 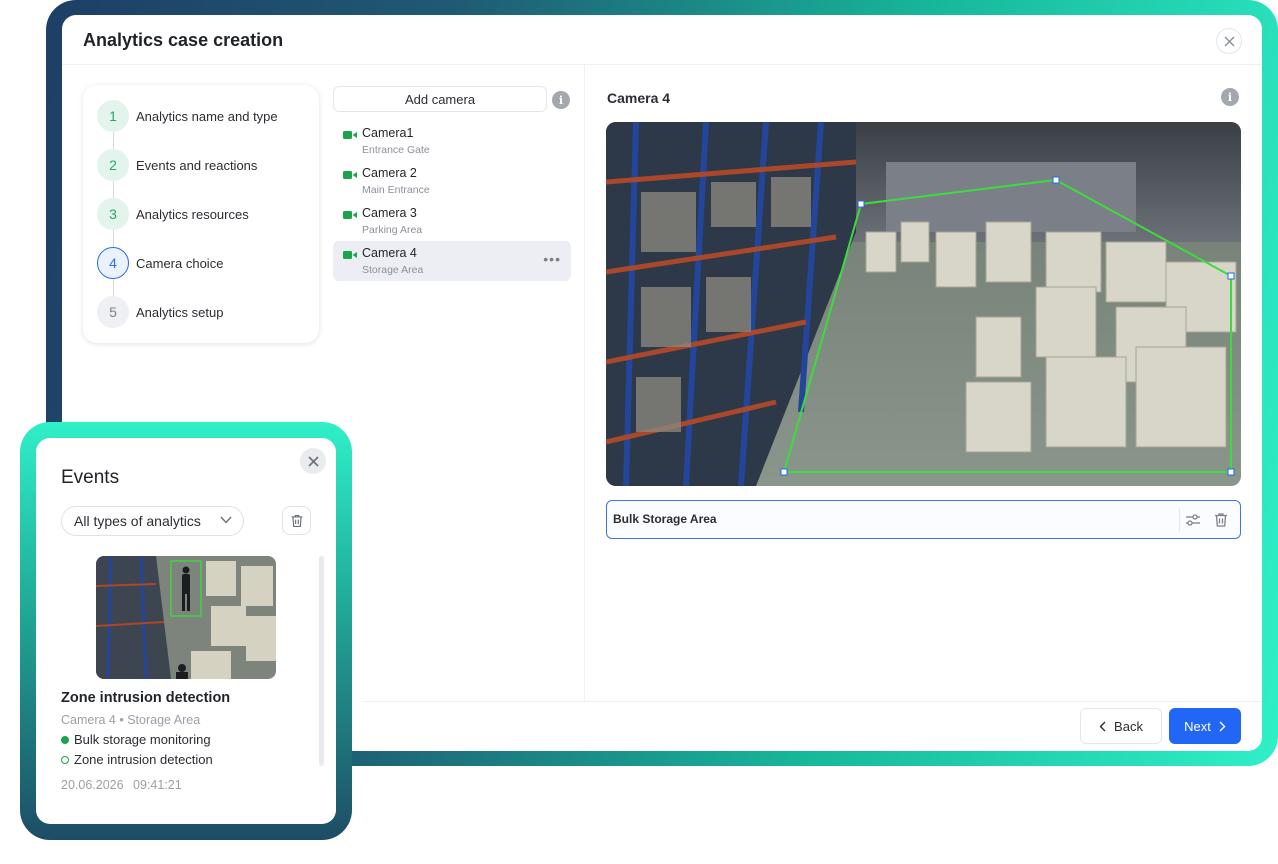 I want to click on step-label: Camera choice, so click(x=180, y=263).